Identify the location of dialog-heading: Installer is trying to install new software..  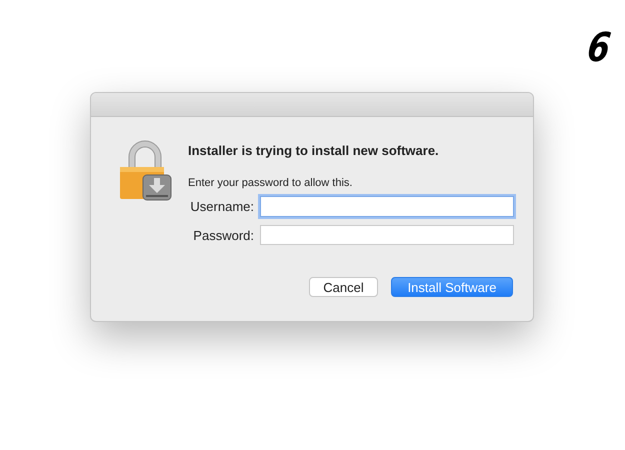
(314, 150).